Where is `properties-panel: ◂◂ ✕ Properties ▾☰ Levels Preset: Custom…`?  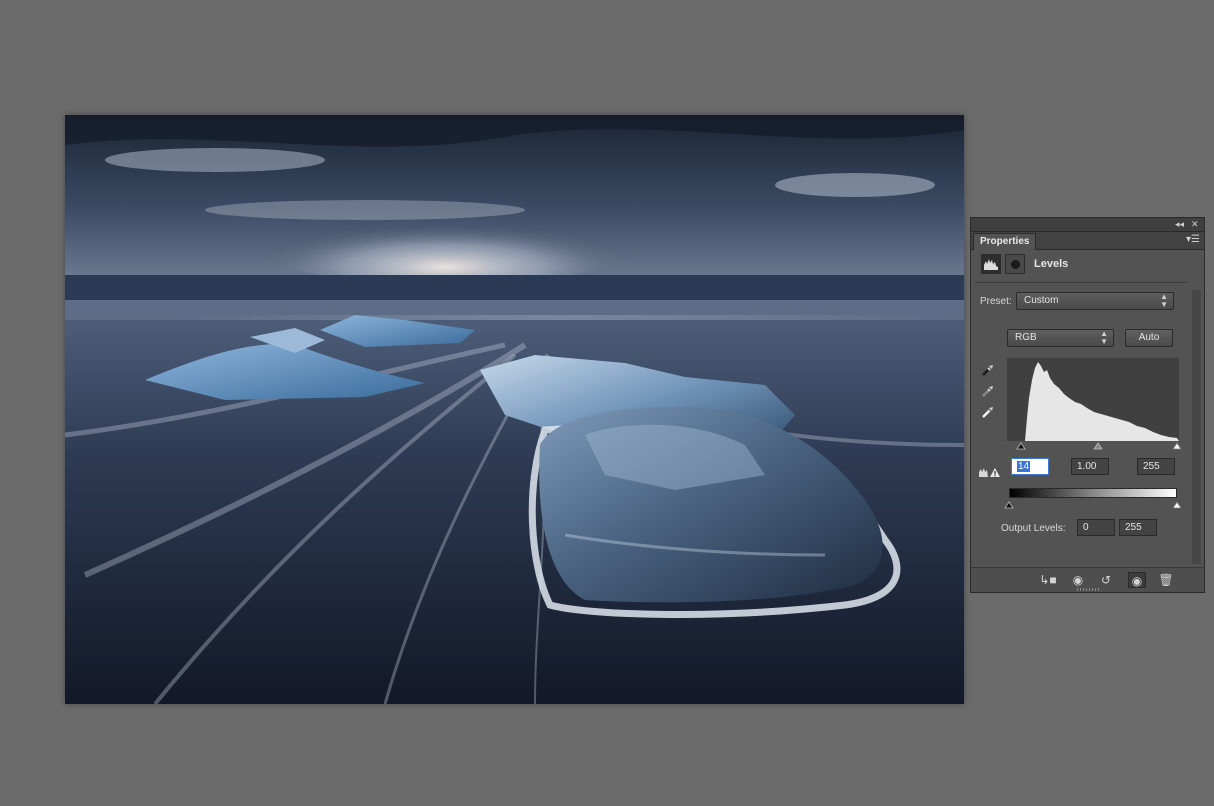
properties-panel: ◂◂ ✕ Properties ▾☰ Levels Preset: Custom… is located at coordinates (1087, 405).